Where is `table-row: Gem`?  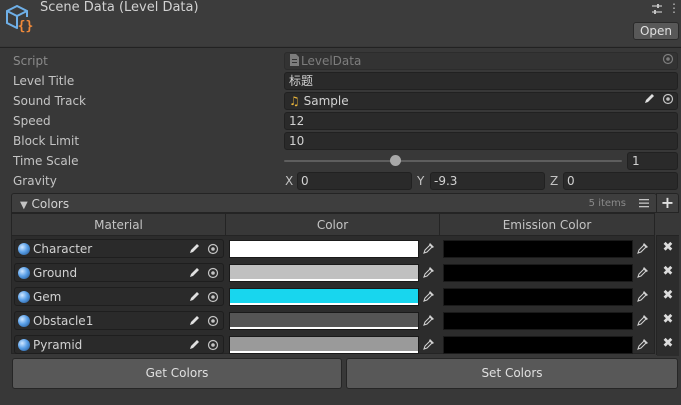 table-row: Gem is located at coordinates (333, 297).